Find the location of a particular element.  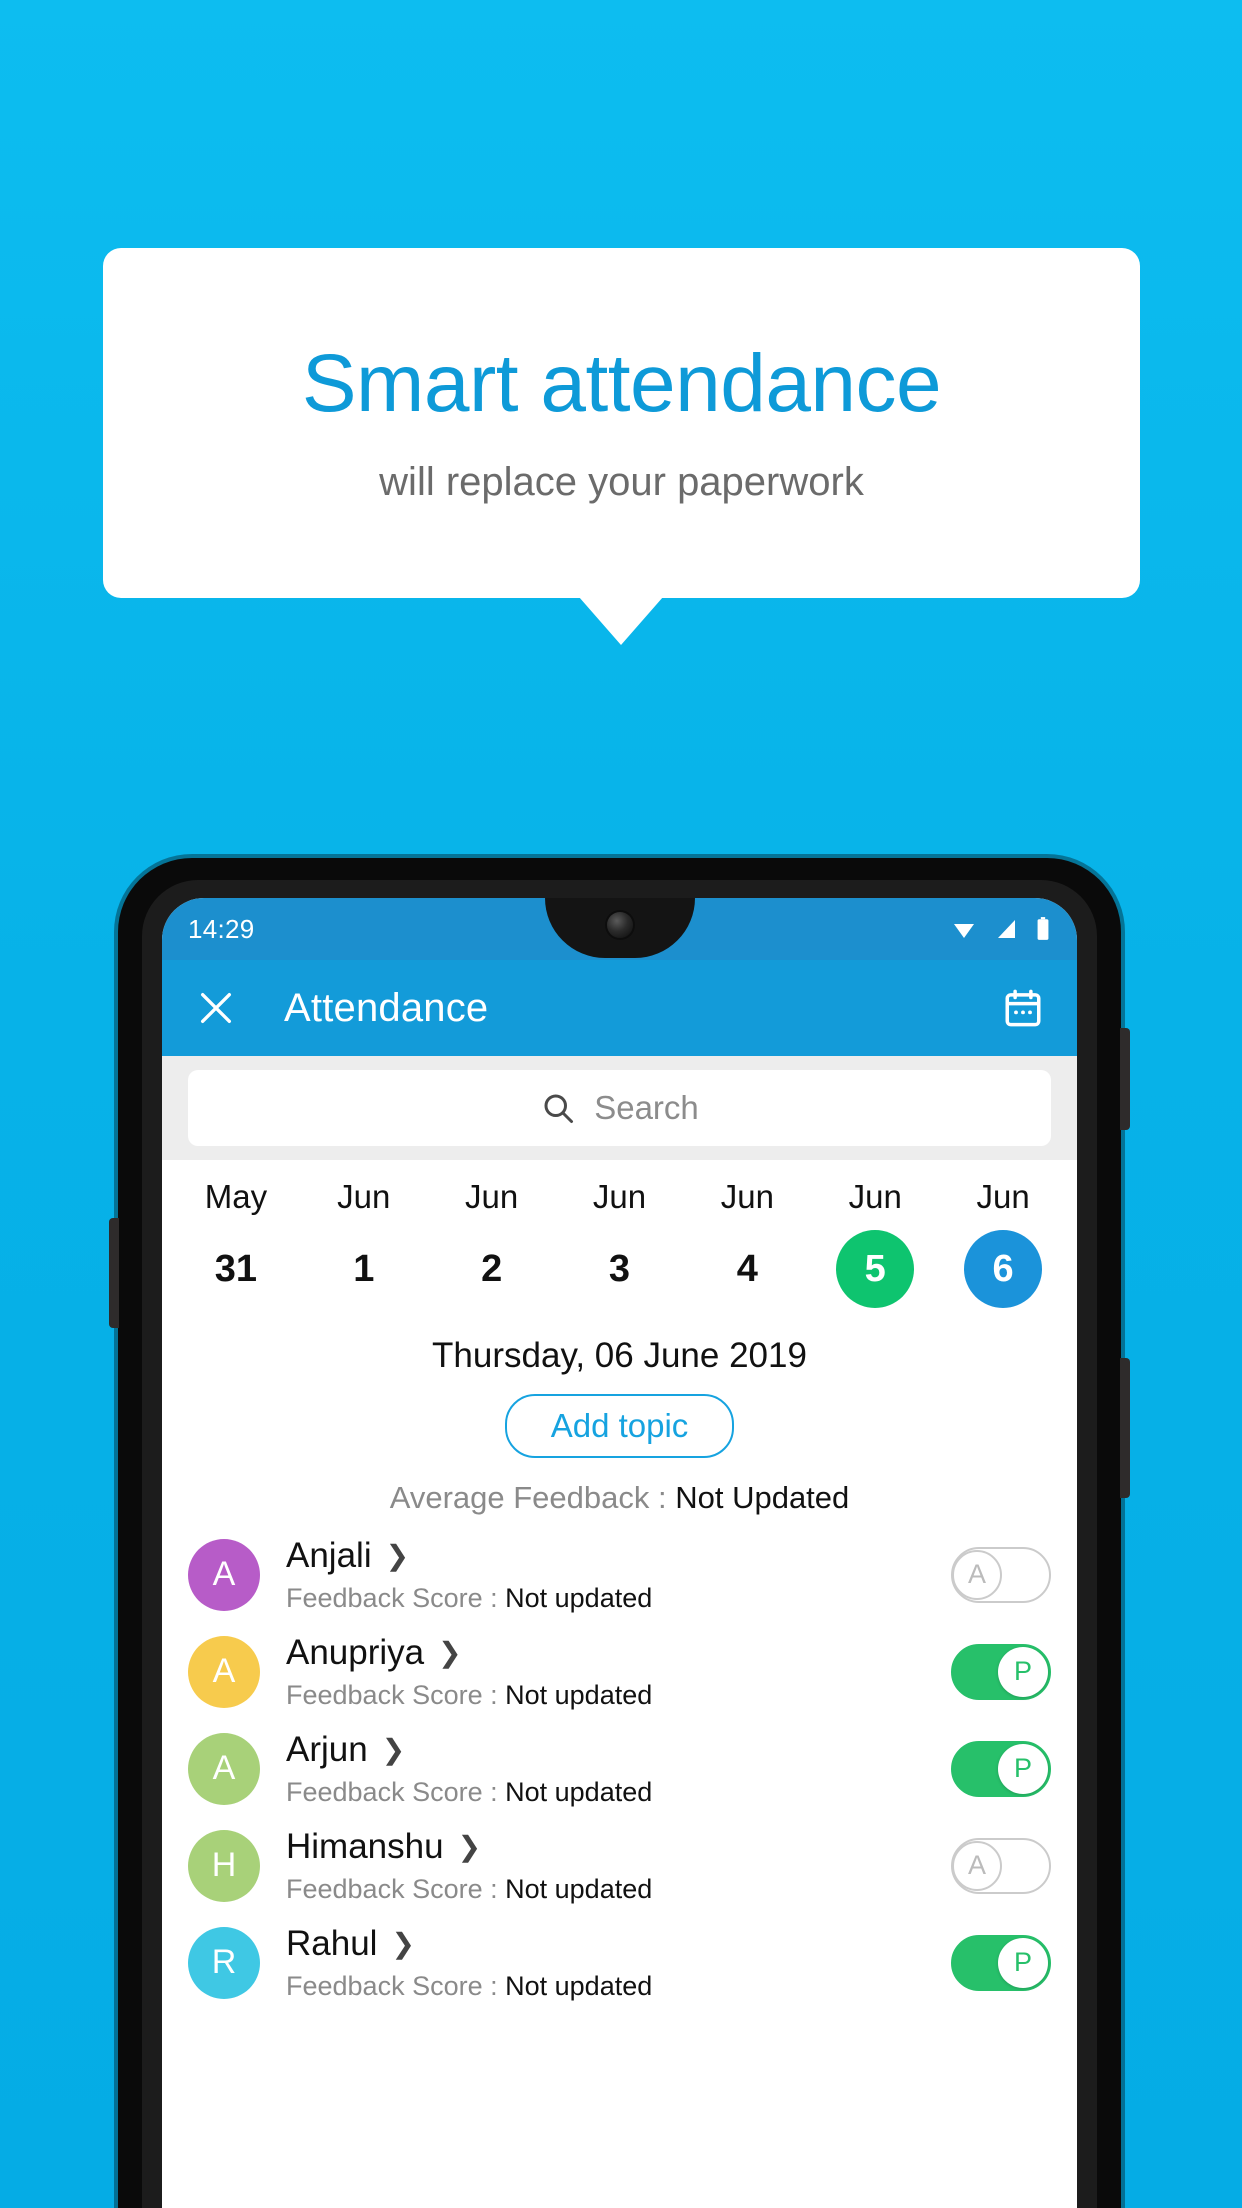

status-time: 14:29 is located at coordinates (221, 928).